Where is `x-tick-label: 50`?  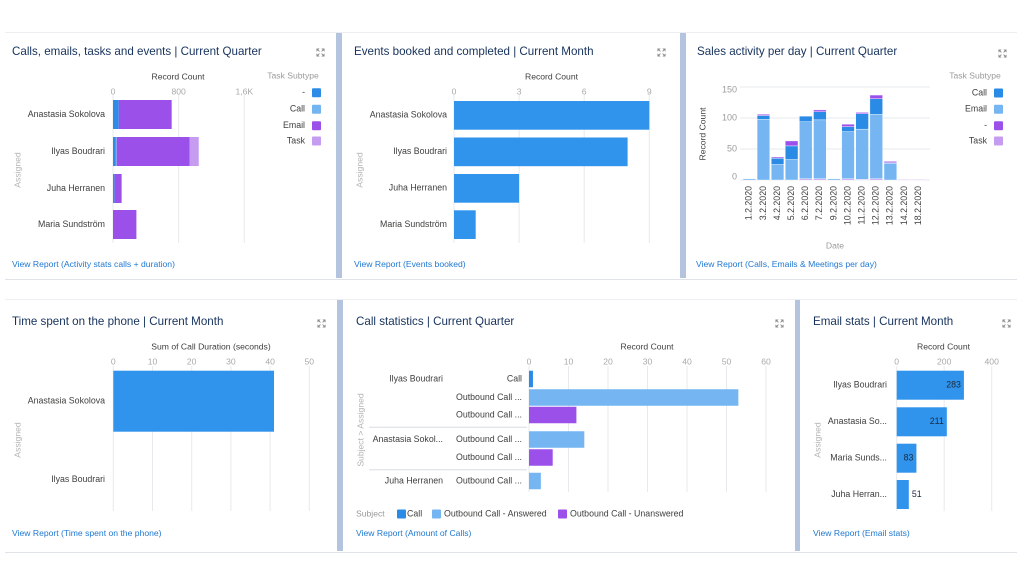 x-tick-label: 50 is located at coordinates (727, 361).